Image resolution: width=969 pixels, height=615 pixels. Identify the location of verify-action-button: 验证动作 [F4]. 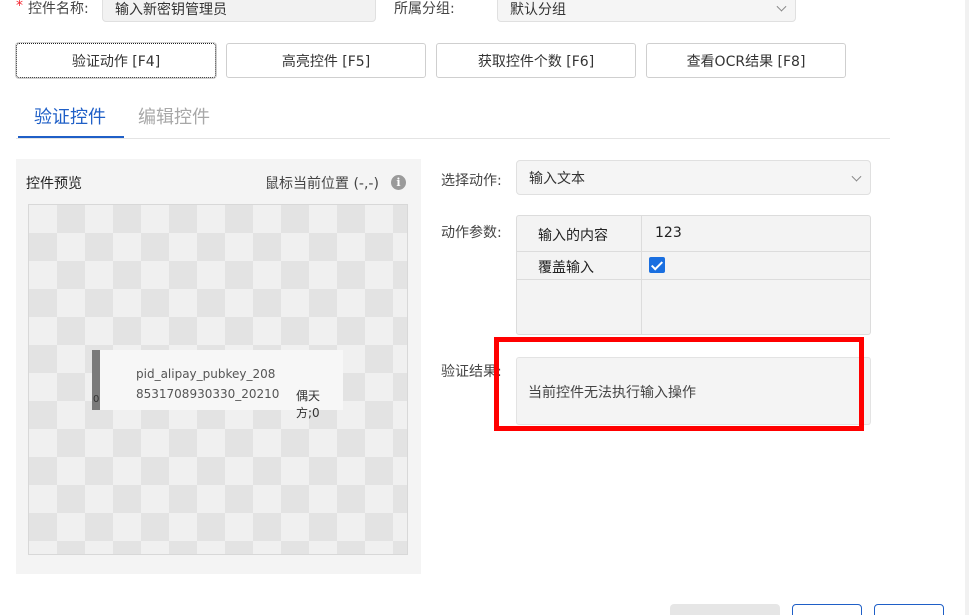
(116, 60).